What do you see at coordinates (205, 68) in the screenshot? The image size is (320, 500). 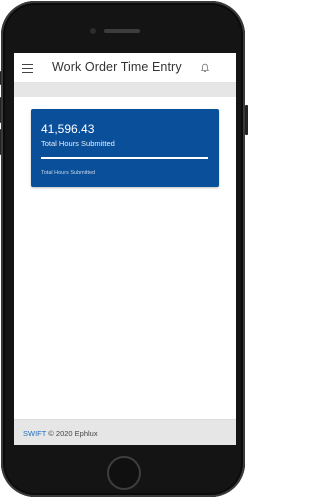 I see `bell-icon` at bounding box center [205, 68].